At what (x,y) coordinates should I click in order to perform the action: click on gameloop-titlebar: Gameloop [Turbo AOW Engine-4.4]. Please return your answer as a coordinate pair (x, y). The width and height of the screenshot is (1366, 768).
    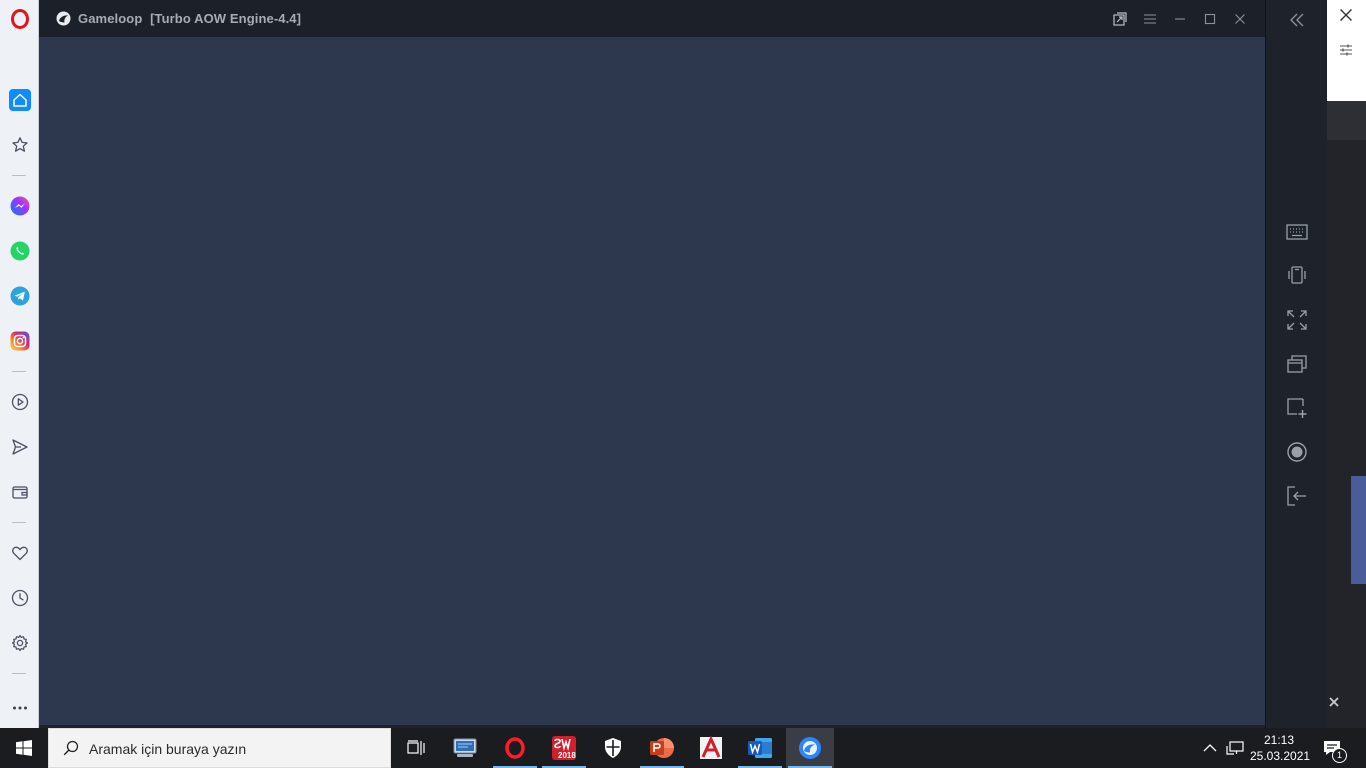
    Looking at the image, I should click on (652, 18).